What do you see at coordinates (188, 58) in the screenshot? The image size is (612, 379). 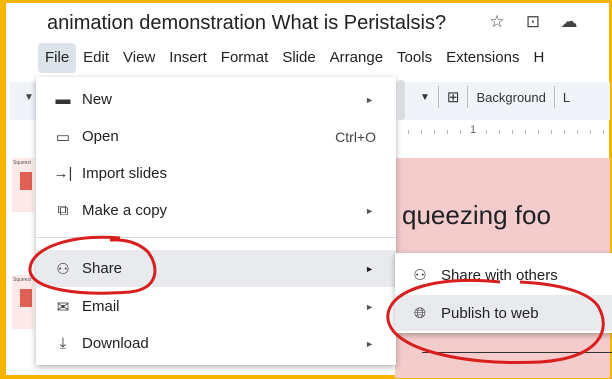 I see `menu-insert: Insert` at bounding box center [188, 58].